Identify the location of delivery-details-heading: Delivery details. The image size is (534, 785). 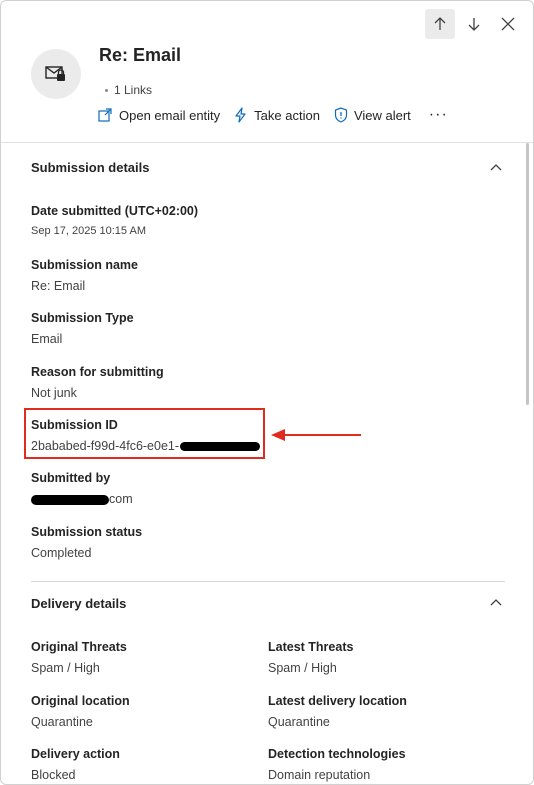
(79, 603).